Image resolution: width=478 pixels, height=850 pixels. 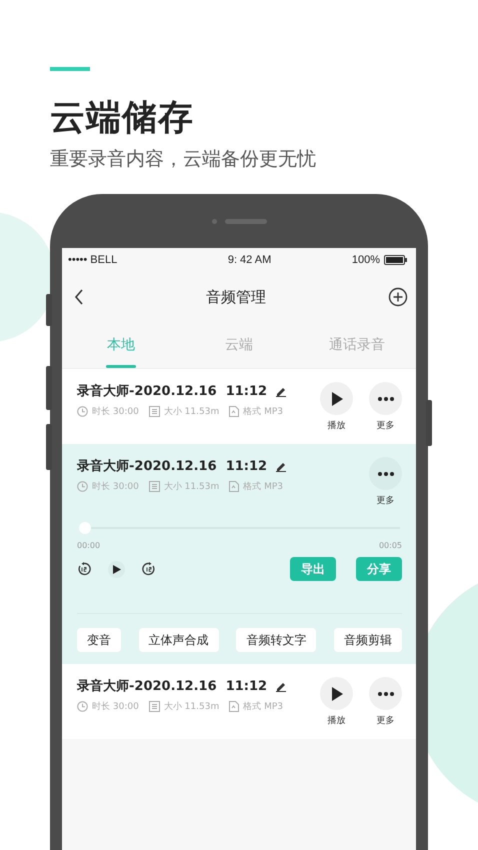 I want to click on page-title: 音频管理, so click(x=236, y=297).